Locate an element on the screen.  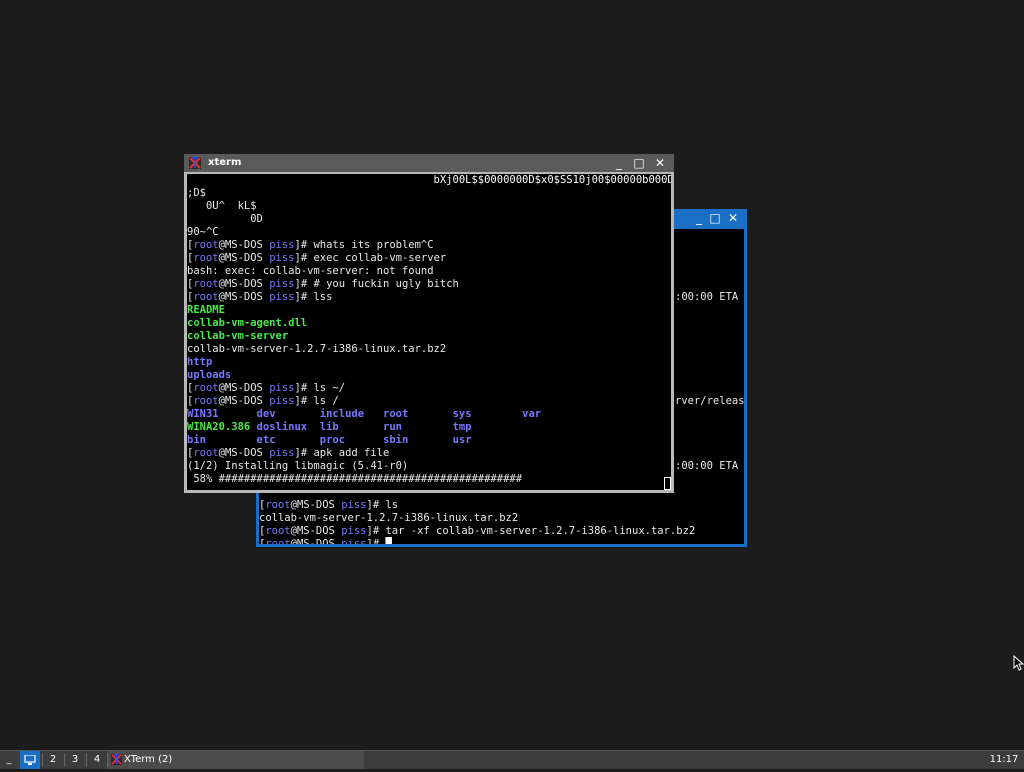
terminal-line: WIN31 dev include root sys var is located at coordinates (429, 414).